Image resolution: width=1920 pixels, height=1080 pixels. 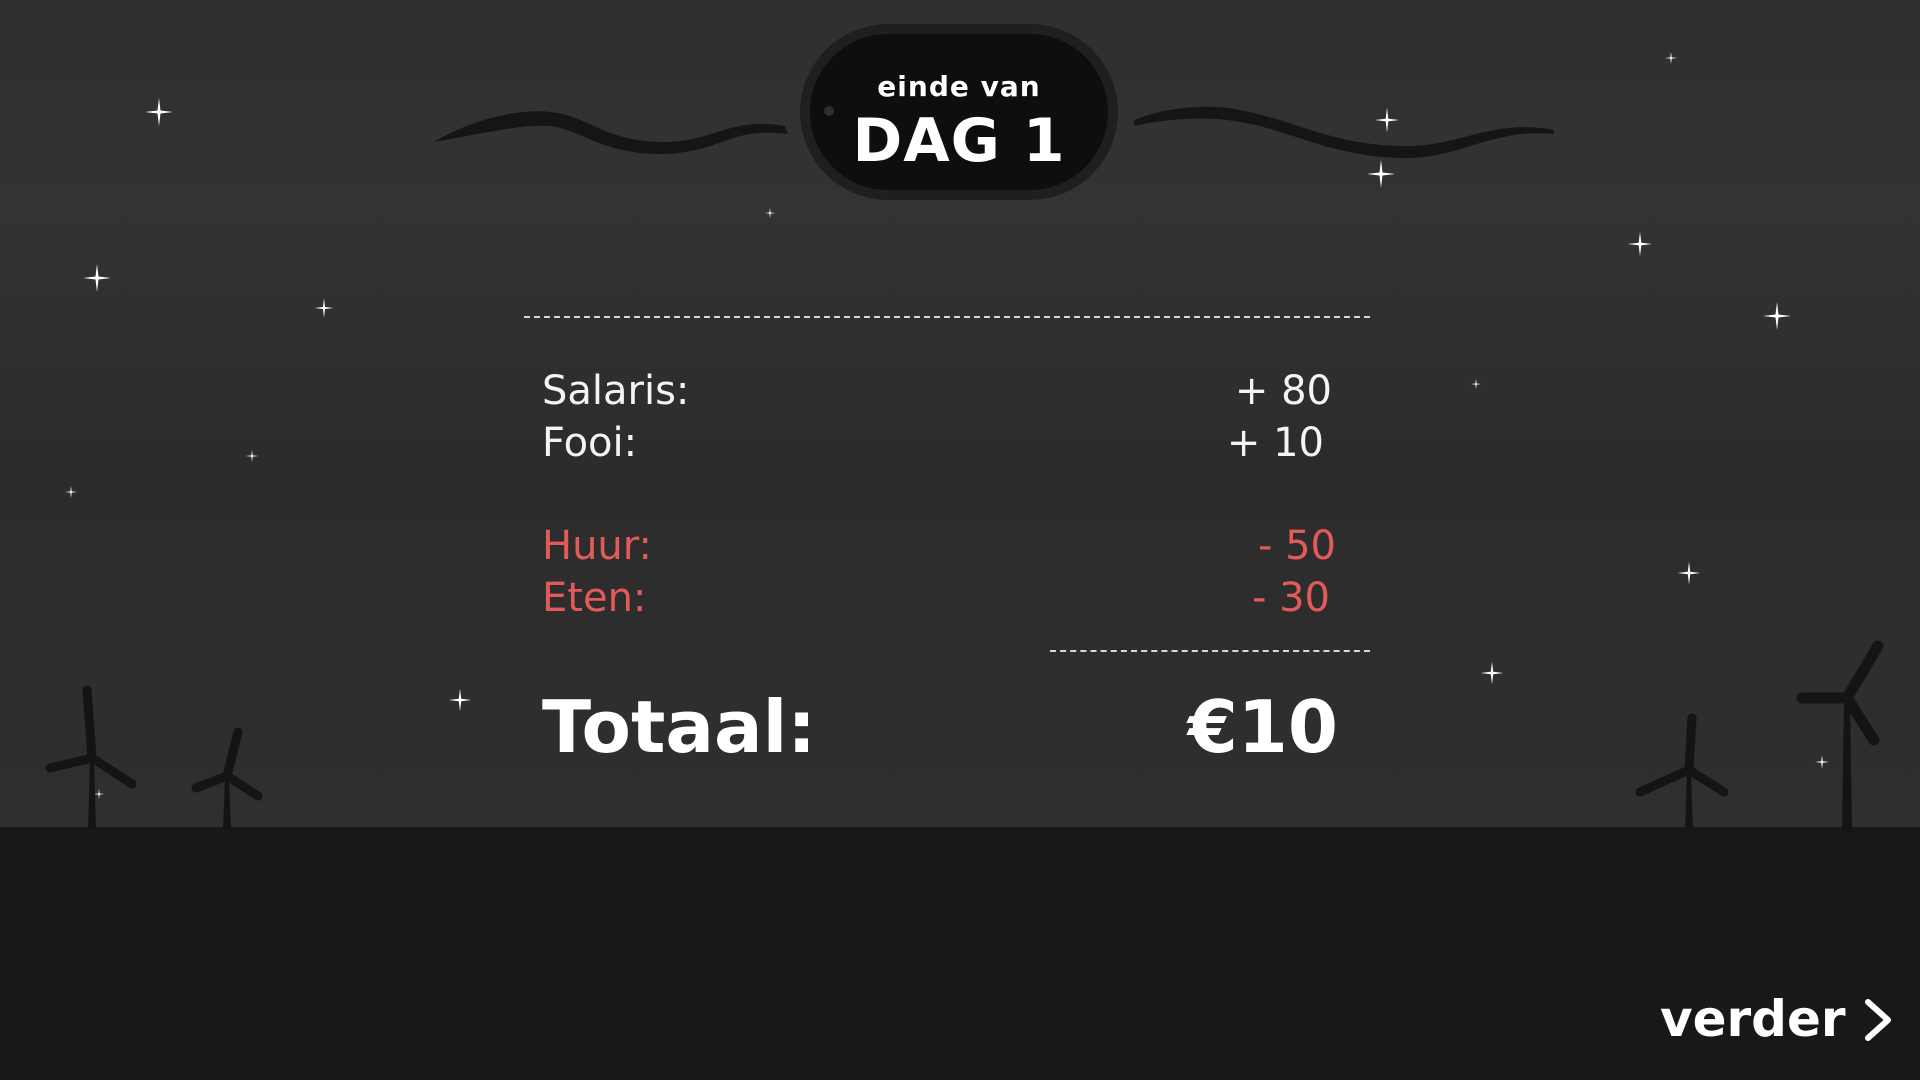 What do you see at coordinates (952, 598) in the screenshot?
I see `expense-row-food: Eten: - 30` at bounding box center [952, 598].